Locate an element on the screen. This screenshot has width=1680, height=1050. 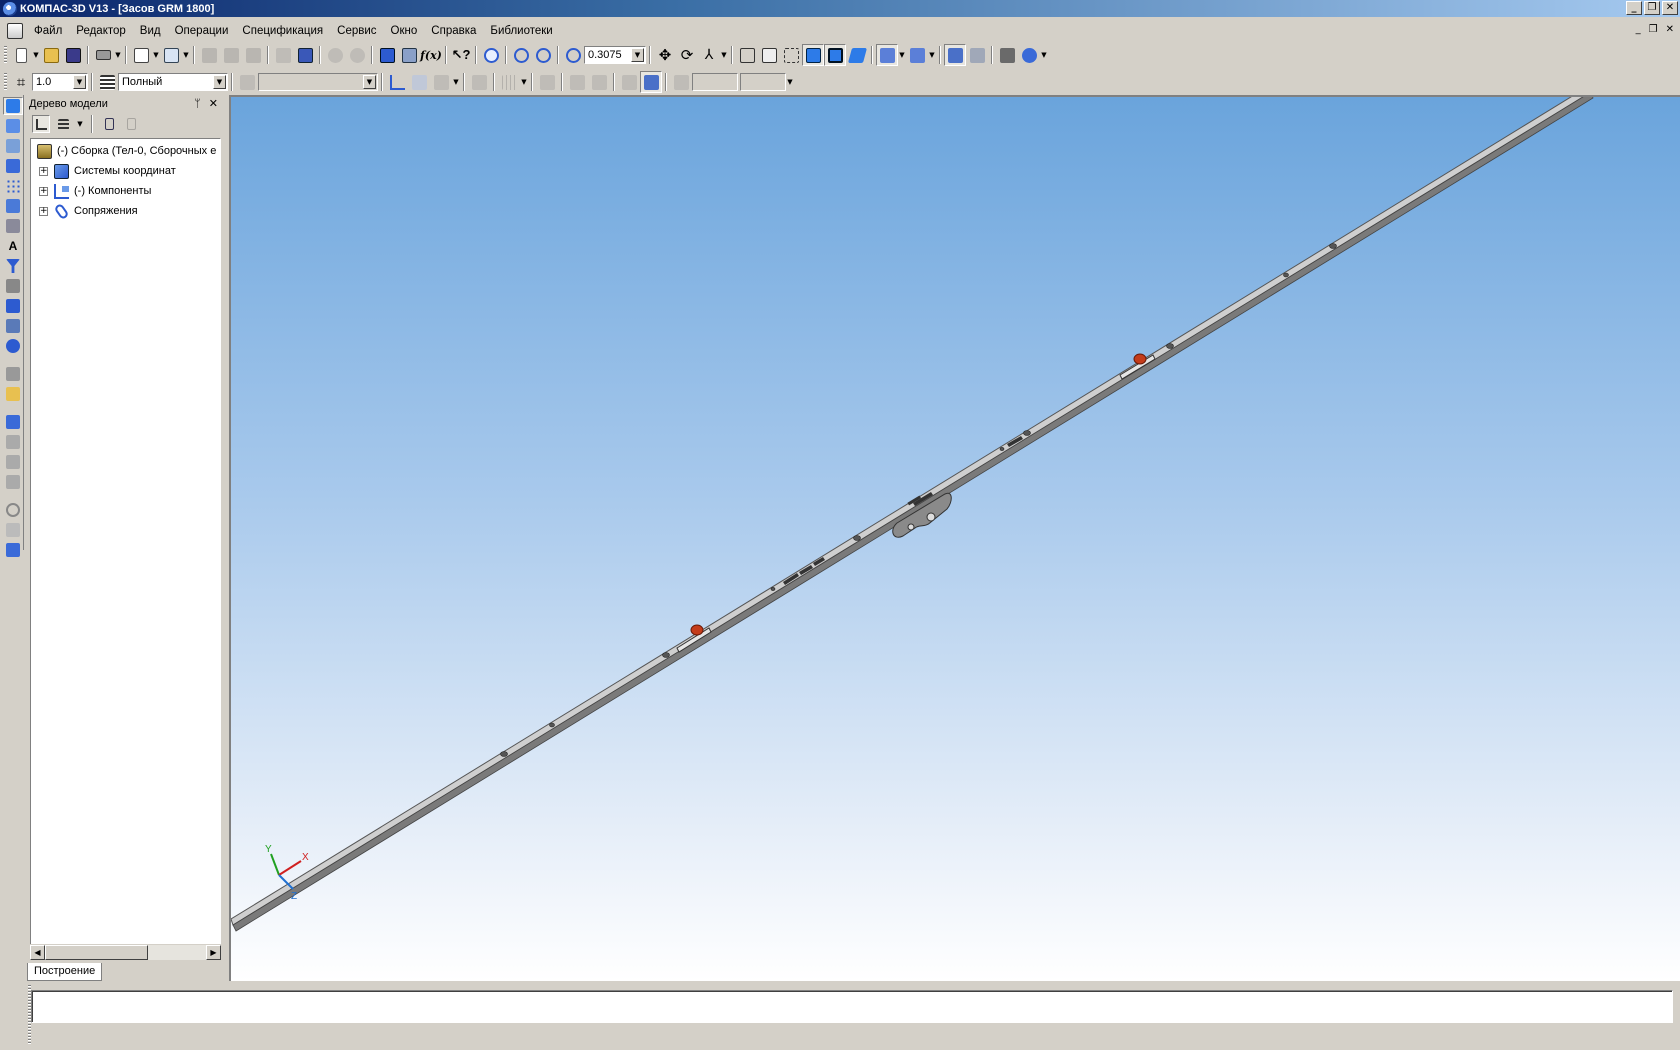
scroll-left-icon: ◀ is located at coordinates (37, 952).